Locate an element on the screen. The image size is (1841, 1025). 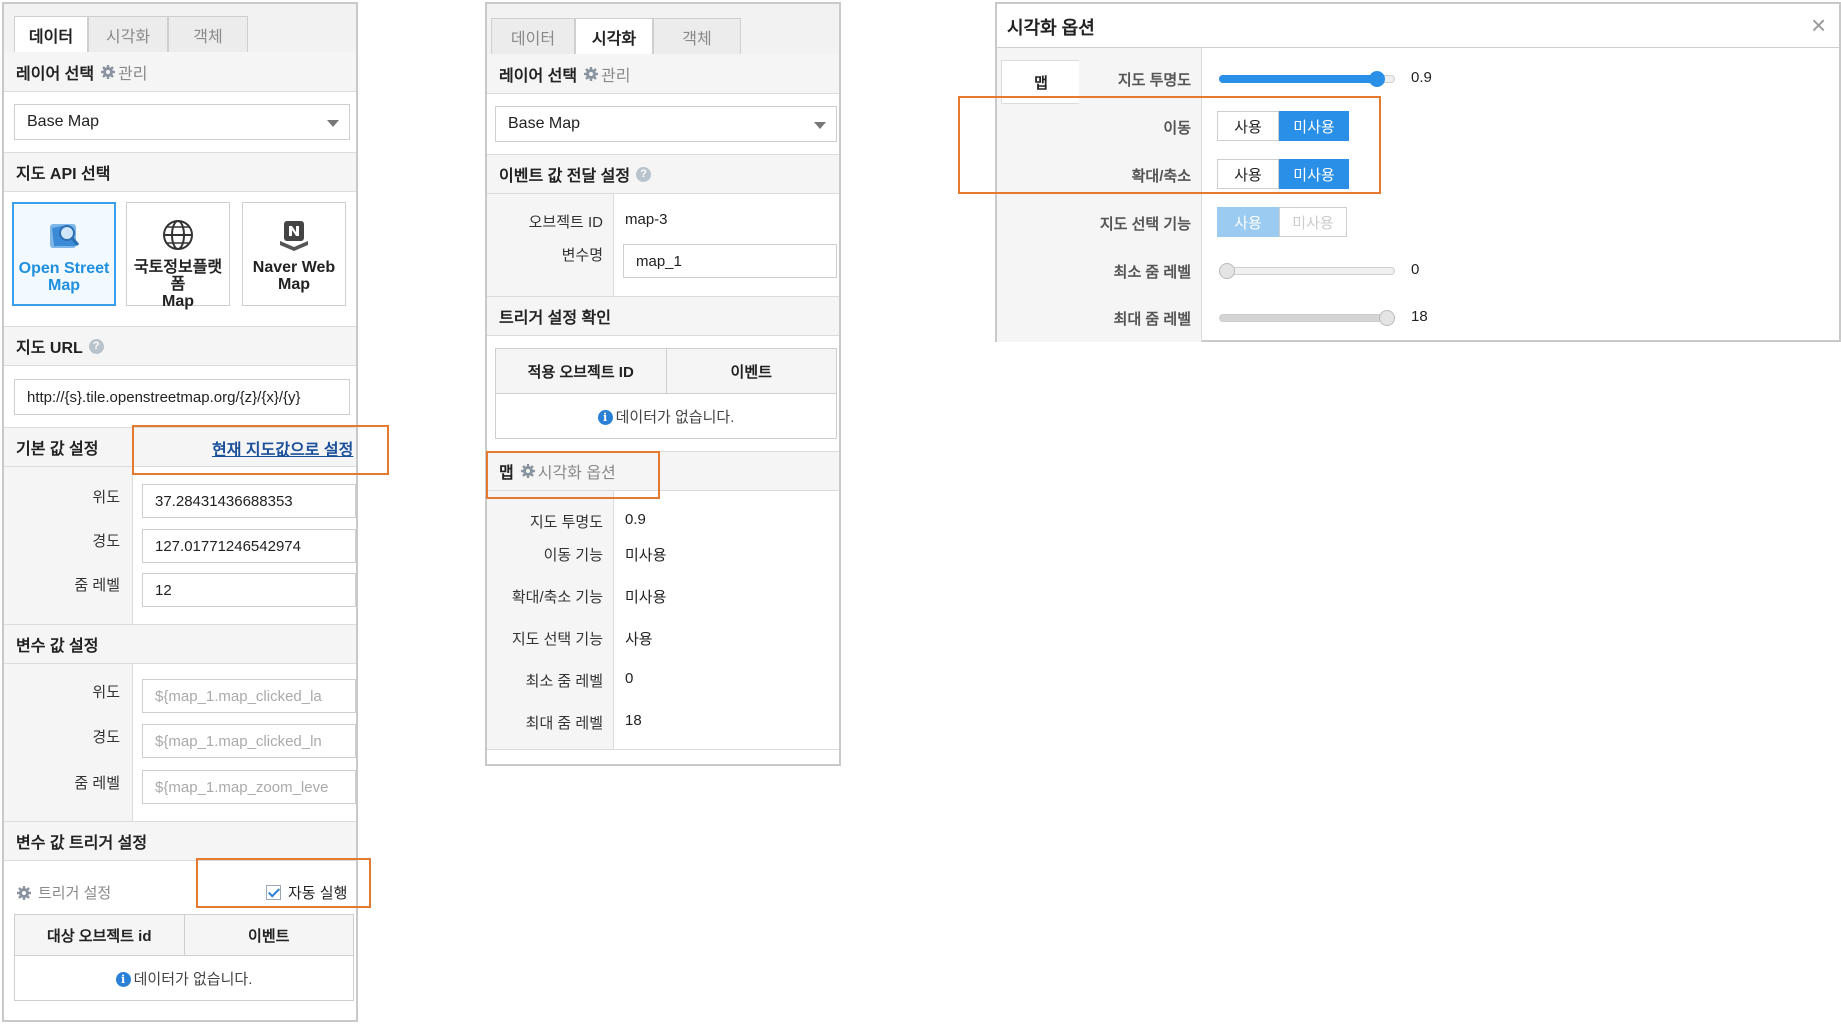
var-zoom-input: ${map_1.map_zoom_leve is located at coordinates (249, 787).